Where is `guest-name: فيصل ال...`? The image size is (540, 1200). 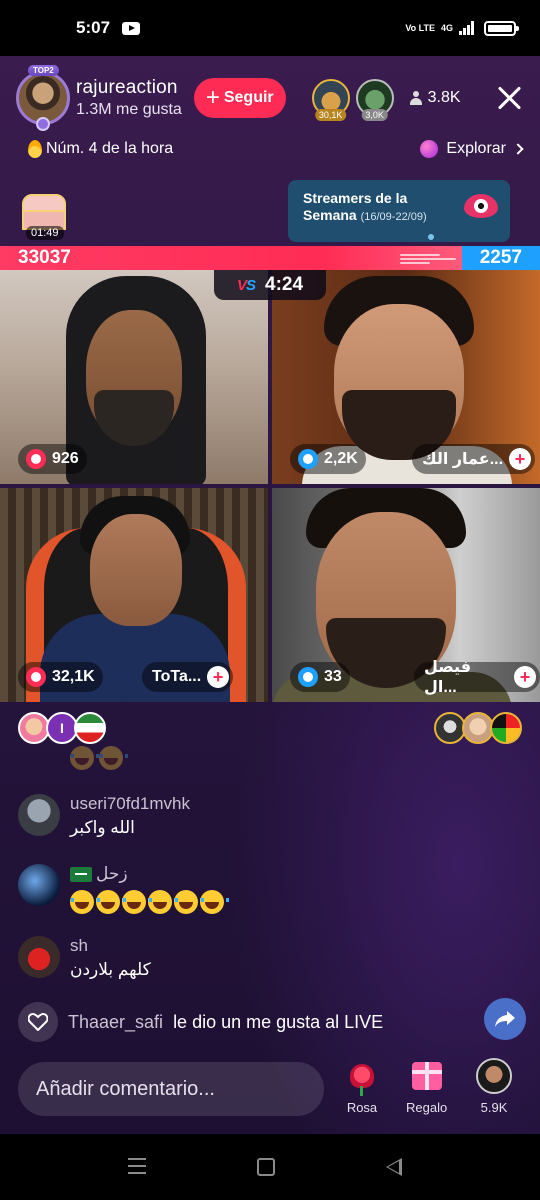 guest-name: فيصل ال... is located at coordinates (448, 677).